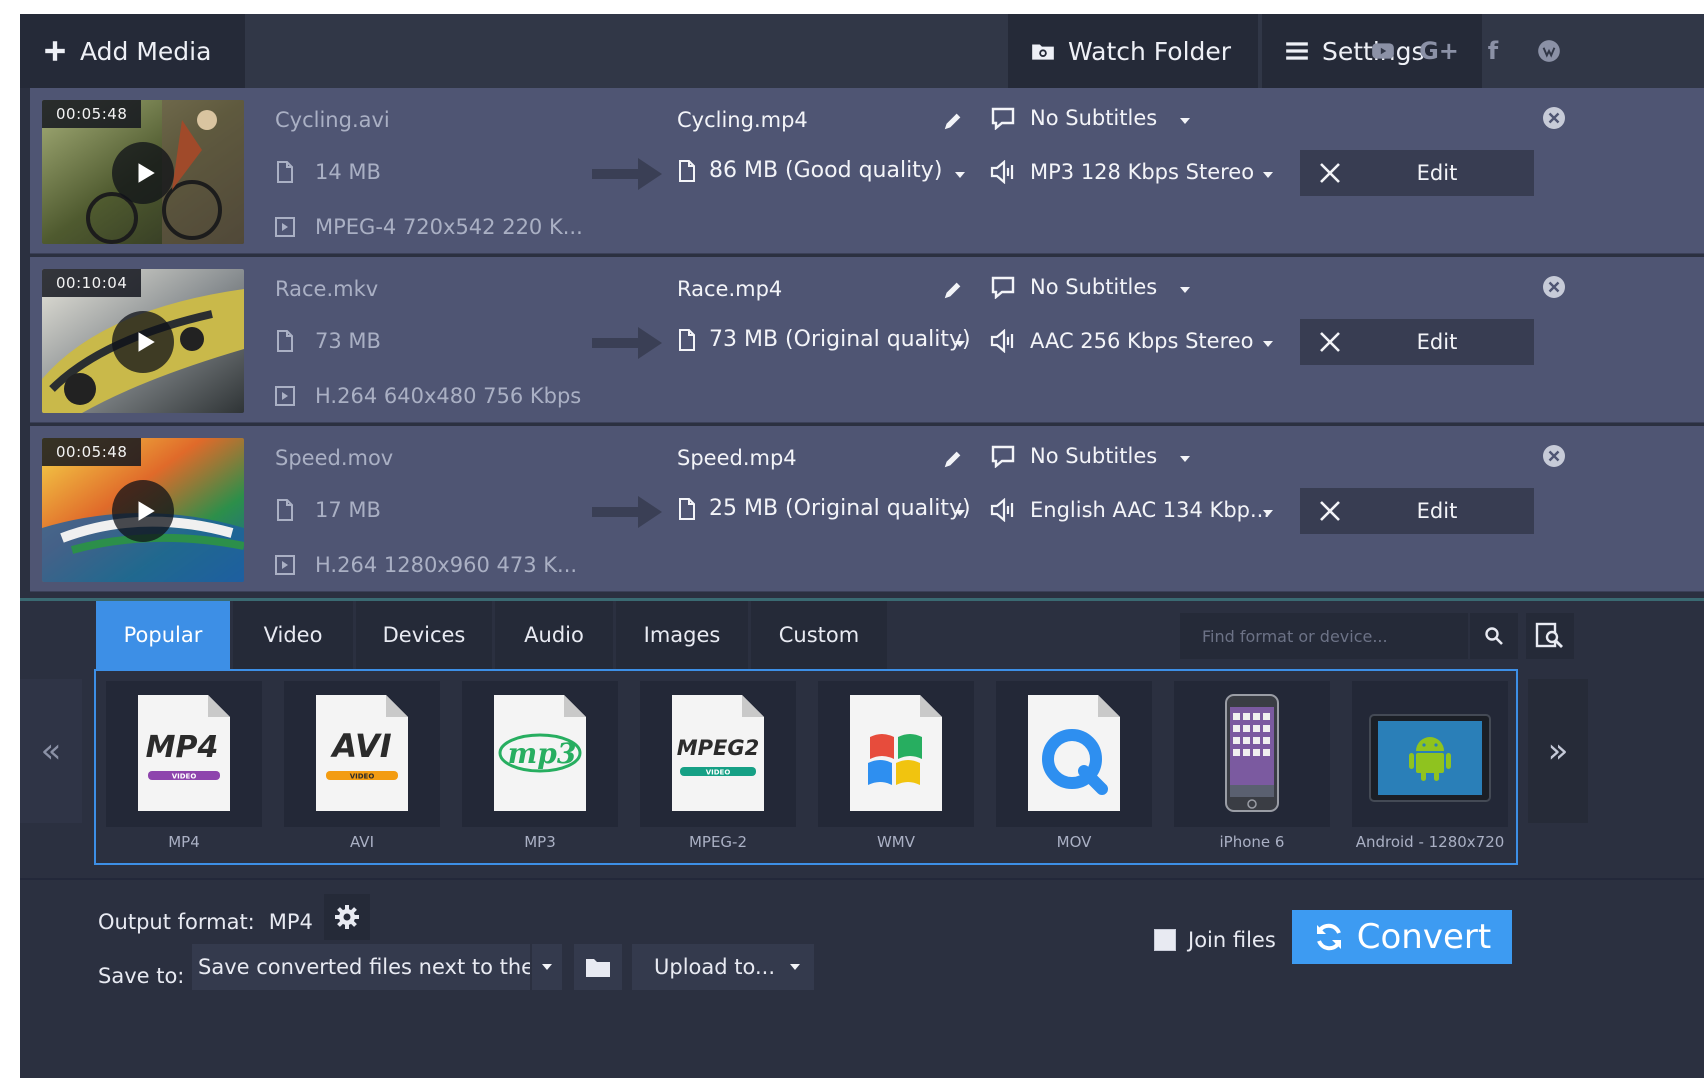 This screenshot has width=1704, height=1078. I want to click on browse-folder-button, so click(598, 967).